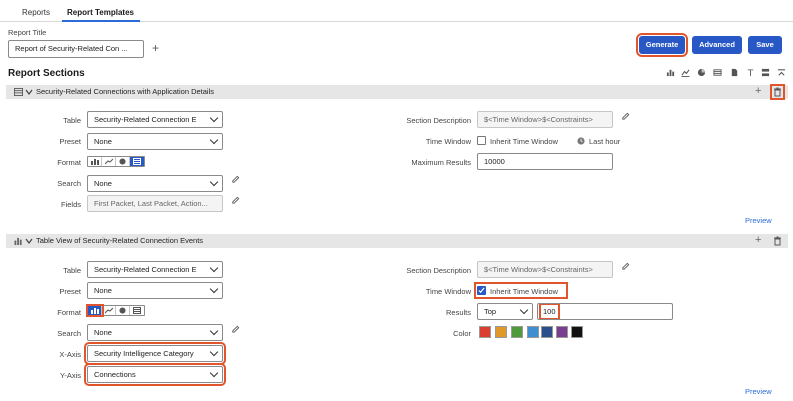  Describe the element at coordinates (581, 141) in the screenshot. I see `clock-icon` at that location.